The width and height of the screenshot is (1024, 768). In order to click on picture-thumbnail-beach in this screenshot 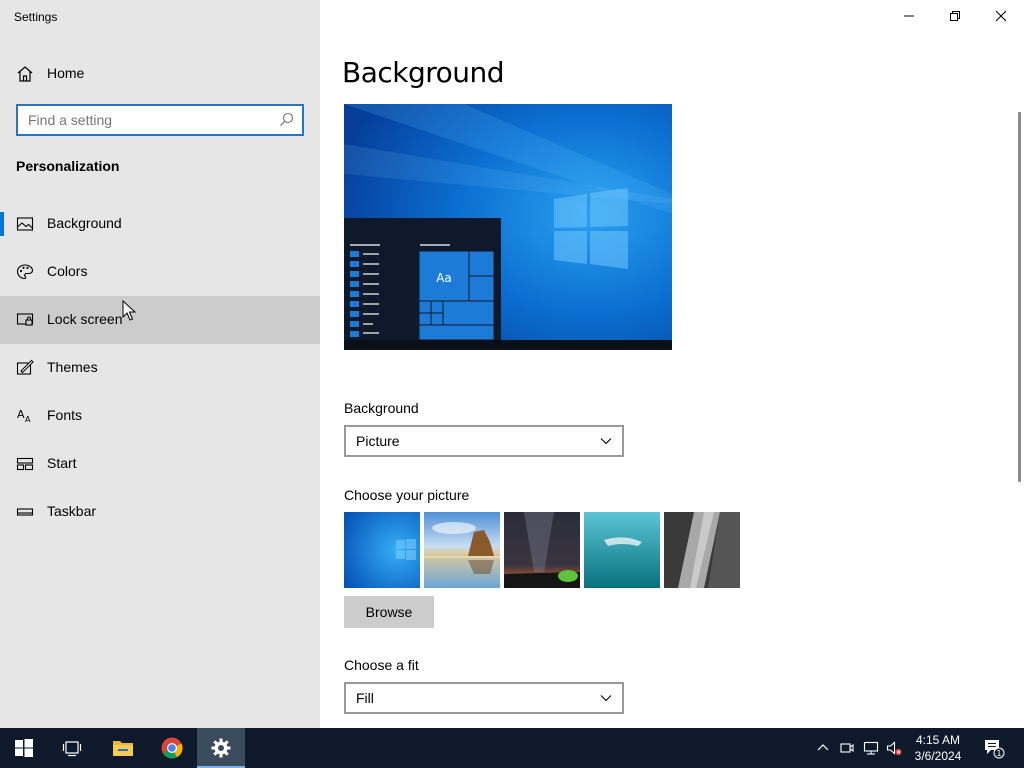, I will do `click(462, 550)`.